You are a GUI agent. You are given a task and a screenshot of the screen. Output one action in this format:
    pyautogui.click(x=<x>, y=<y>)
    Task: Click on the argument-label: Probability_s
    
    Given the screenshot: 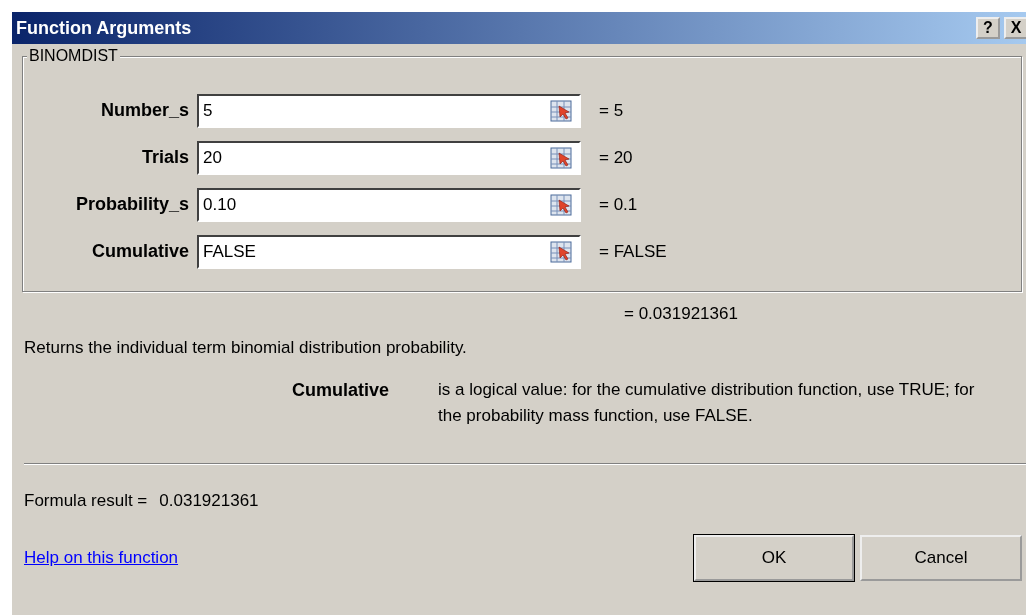 What is the action you would take?
    pyautogui.click(x=132, y=204)
    